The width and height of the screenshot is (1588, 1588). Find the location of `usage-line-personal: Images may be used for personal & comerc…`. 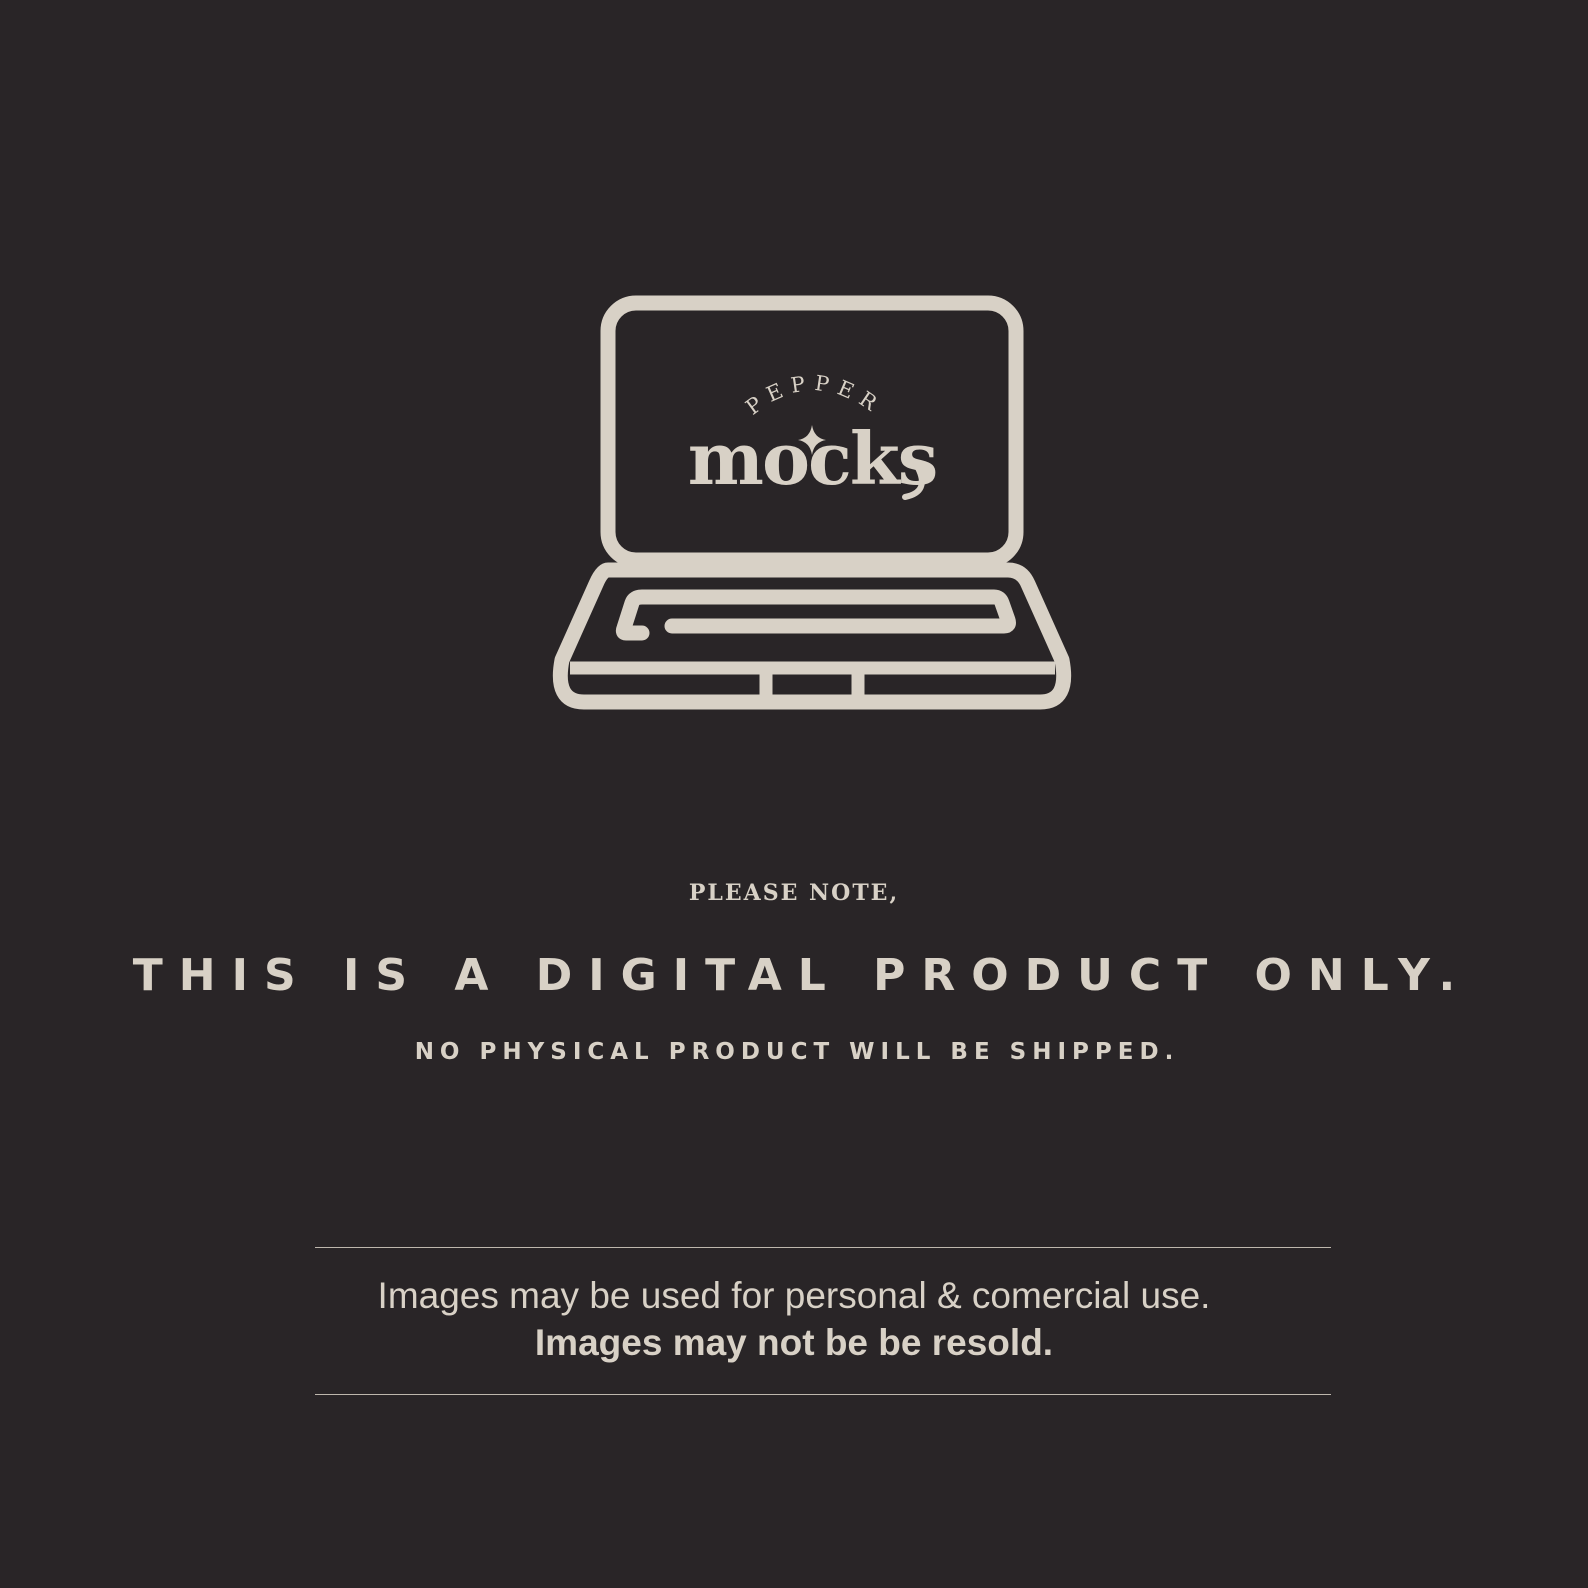

usage-line-personal: Images may be used for personal & comerc… is located at coordinates (794, 1295).